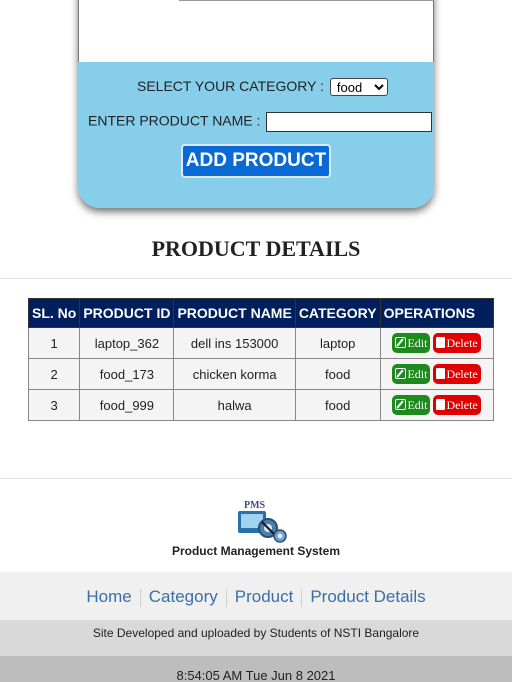  I want to click on cart-illustration-area, so click(256, 31).